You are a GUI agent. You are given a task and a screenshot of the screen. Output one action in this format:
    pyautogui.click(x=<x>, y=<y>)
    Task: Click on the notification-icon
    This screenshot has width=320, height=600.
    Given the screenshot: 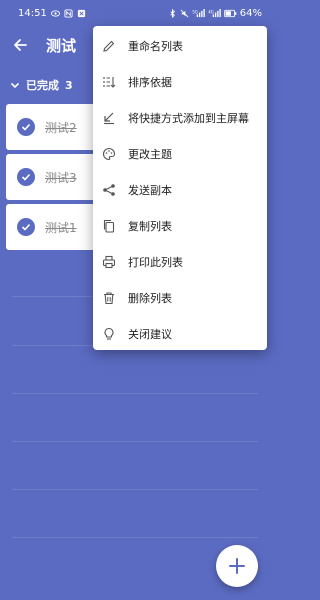 What is the action you would take?
    pyautogui.click(x=81, y=13)
    